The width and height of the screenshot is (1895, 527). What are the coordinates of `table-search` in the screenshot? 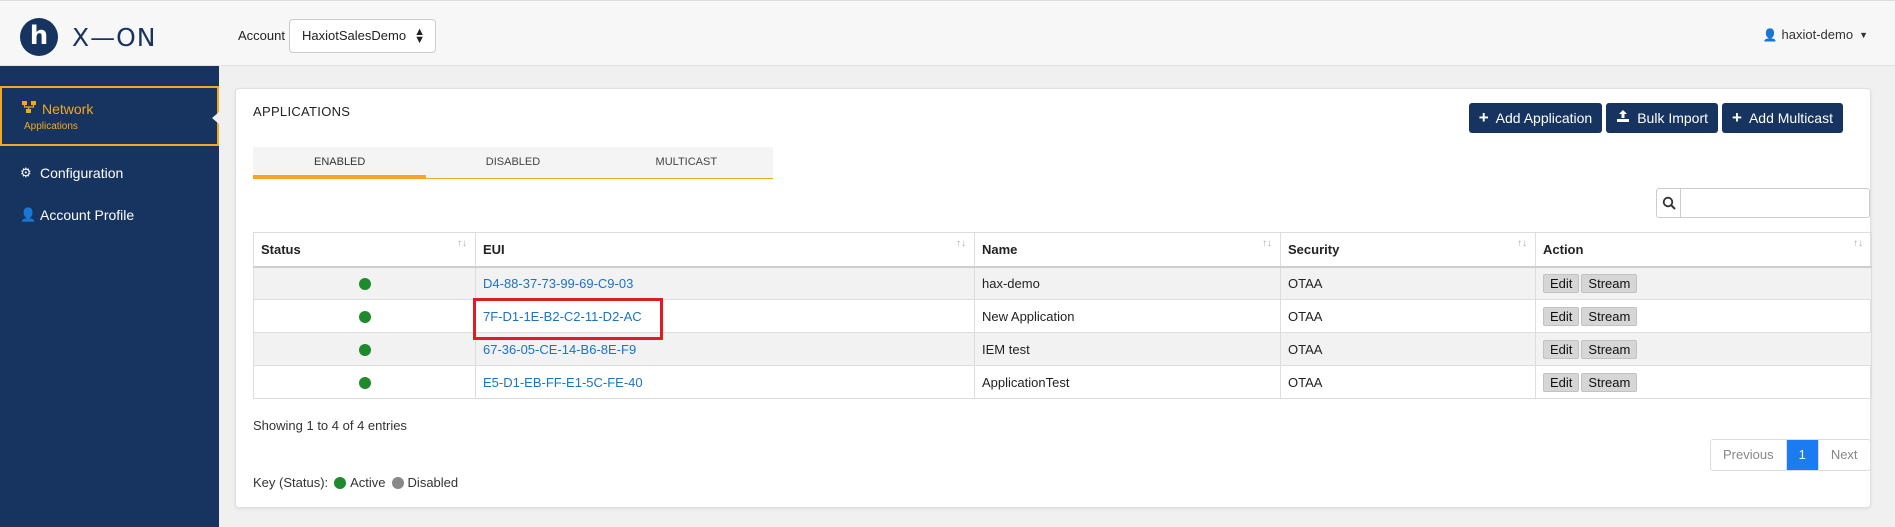 It's located at (1763, 203).